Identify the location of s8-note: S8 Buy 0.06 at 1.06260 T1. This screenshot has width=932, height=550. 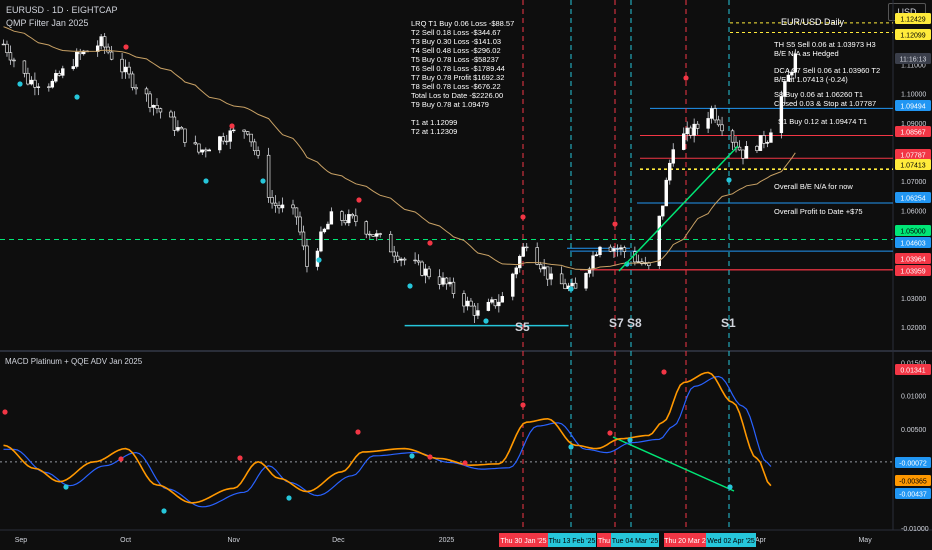
(818, 94).